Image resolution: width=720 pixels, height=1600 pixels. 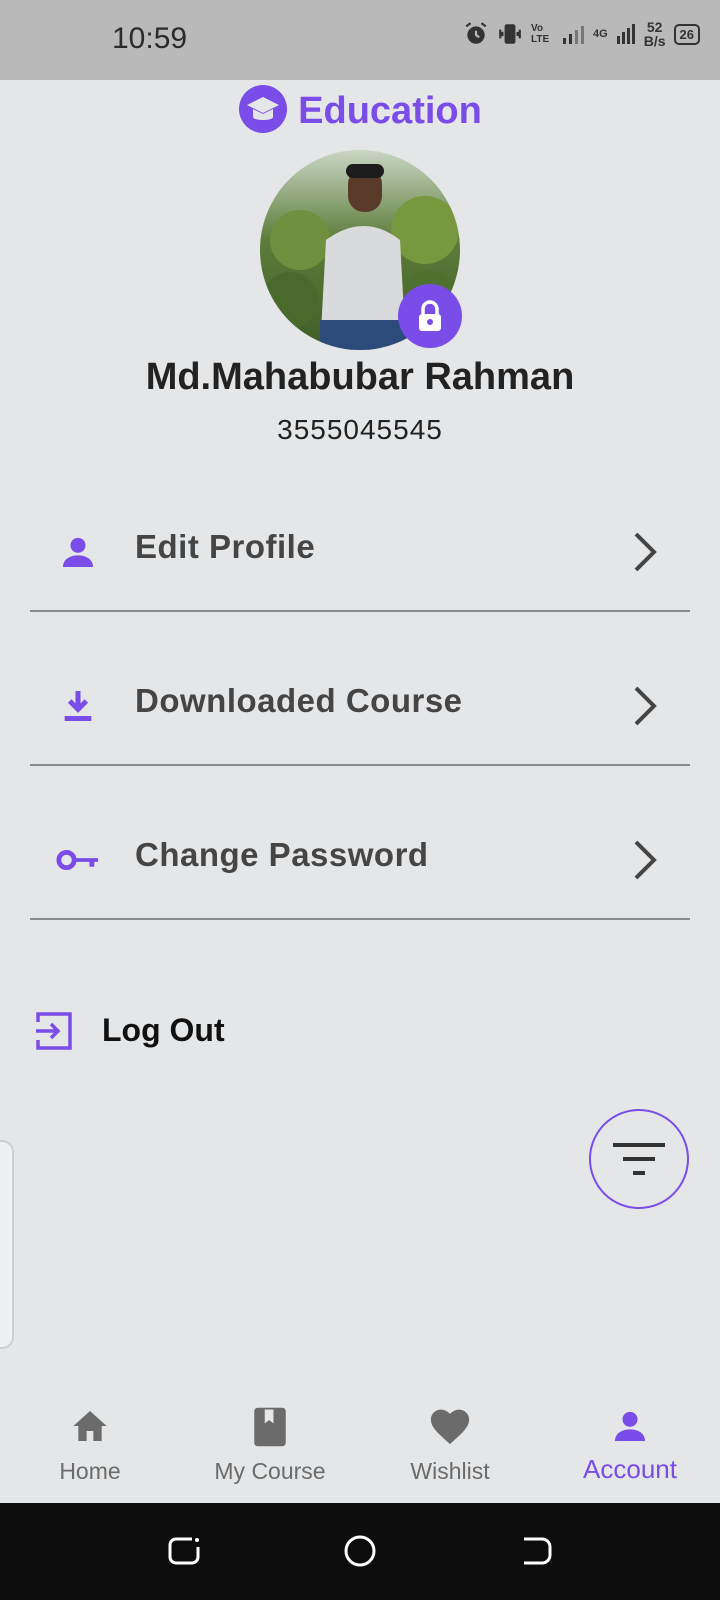 I want to click on person-icon, so click(x=78, y=552).